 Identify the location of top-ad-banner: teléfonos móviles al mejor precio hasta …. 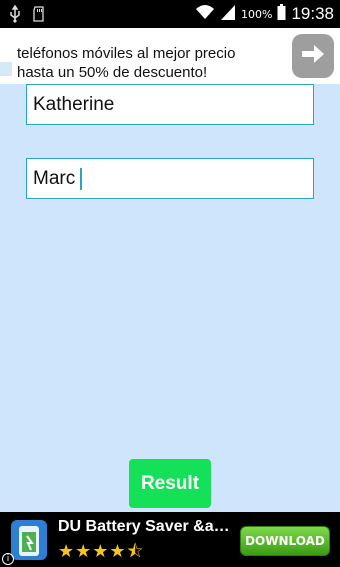
(170, 56).